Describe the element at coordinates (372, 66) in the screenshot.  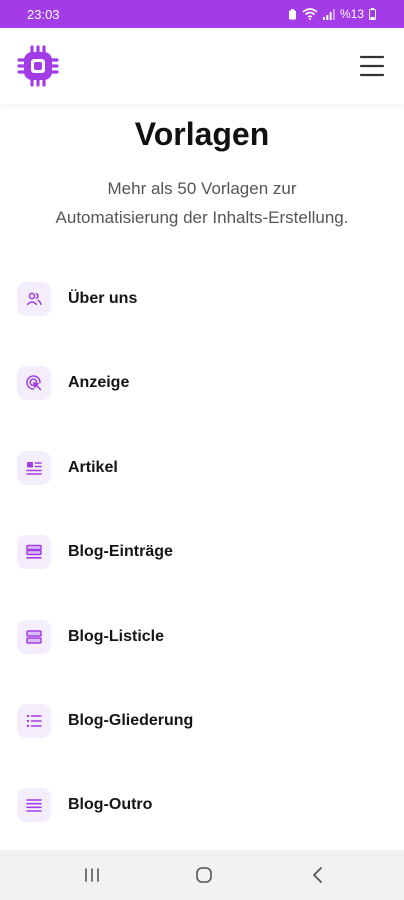
I see `hamburger-menu-icon` at that location.